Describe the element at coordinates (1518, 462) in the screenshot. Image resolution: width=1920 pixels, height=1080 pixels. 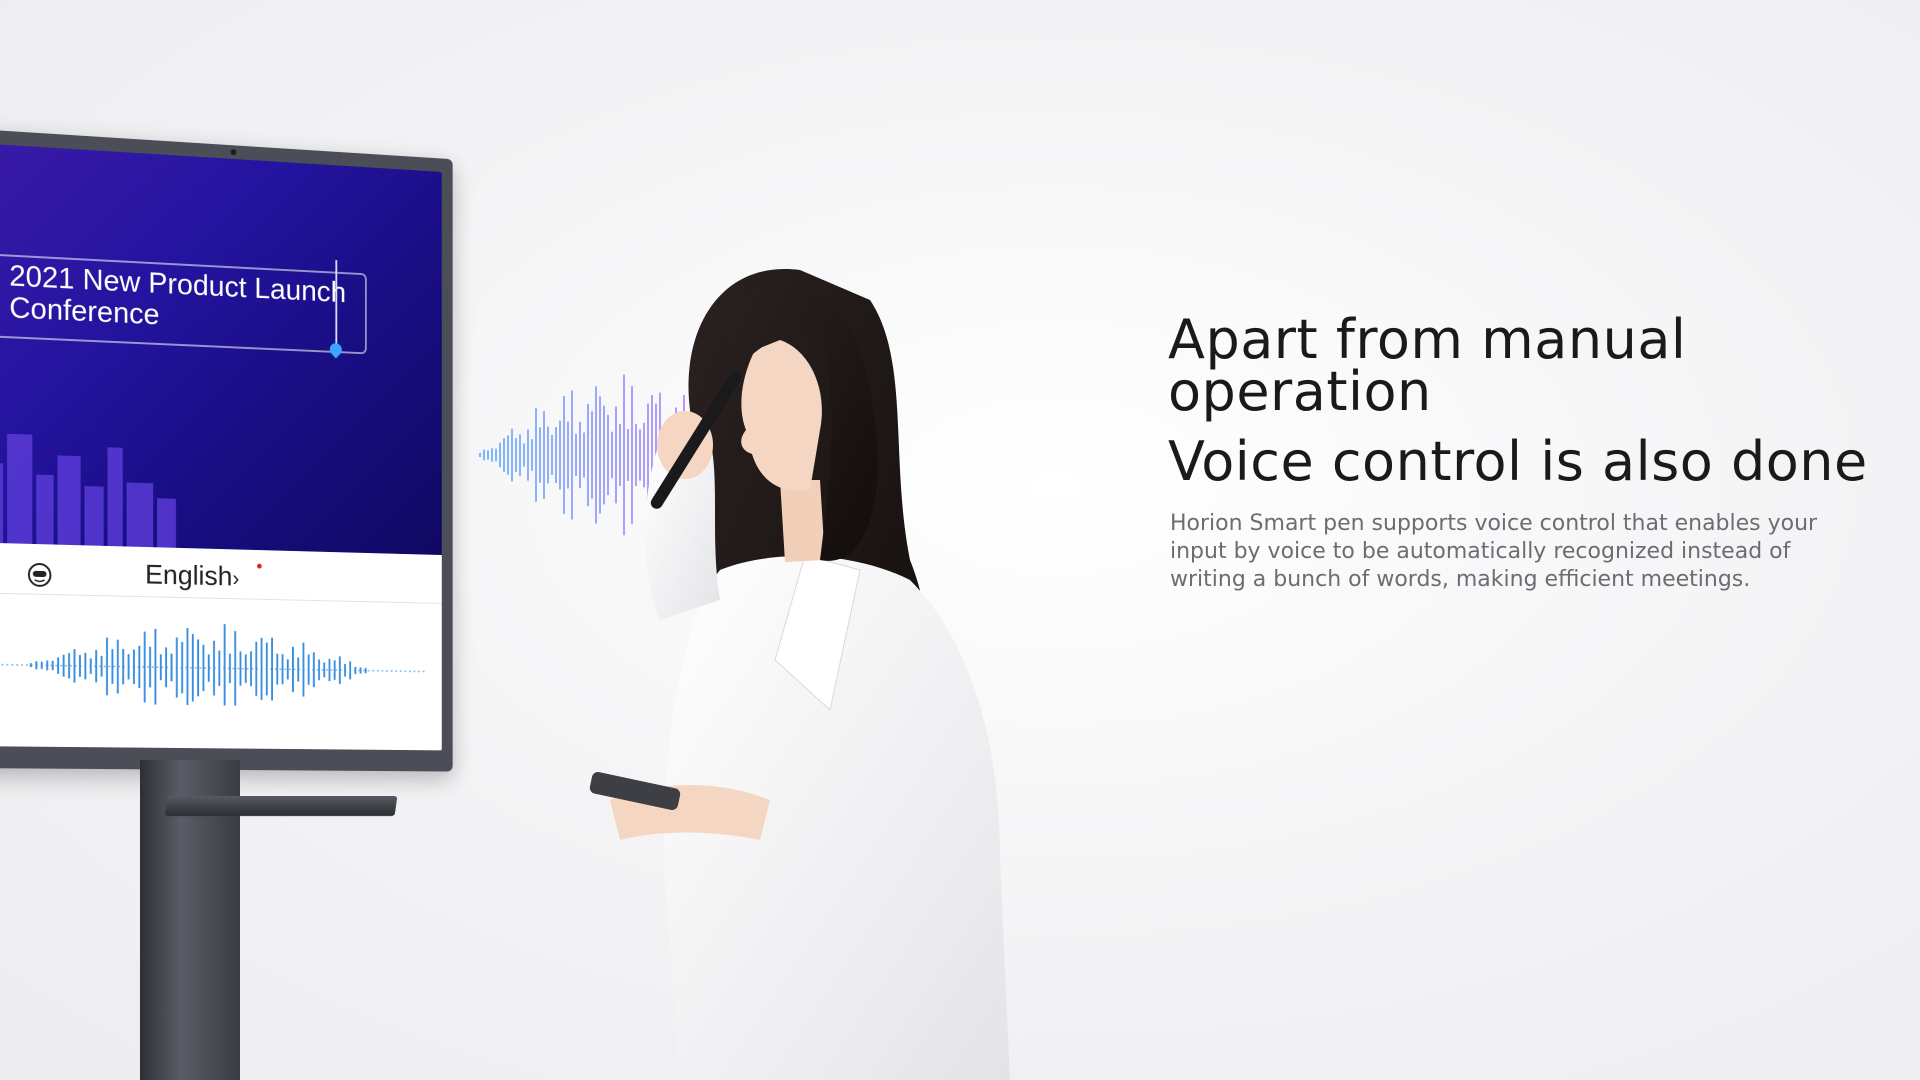
I see `headline-secondary: Voice control is also done` at that location.